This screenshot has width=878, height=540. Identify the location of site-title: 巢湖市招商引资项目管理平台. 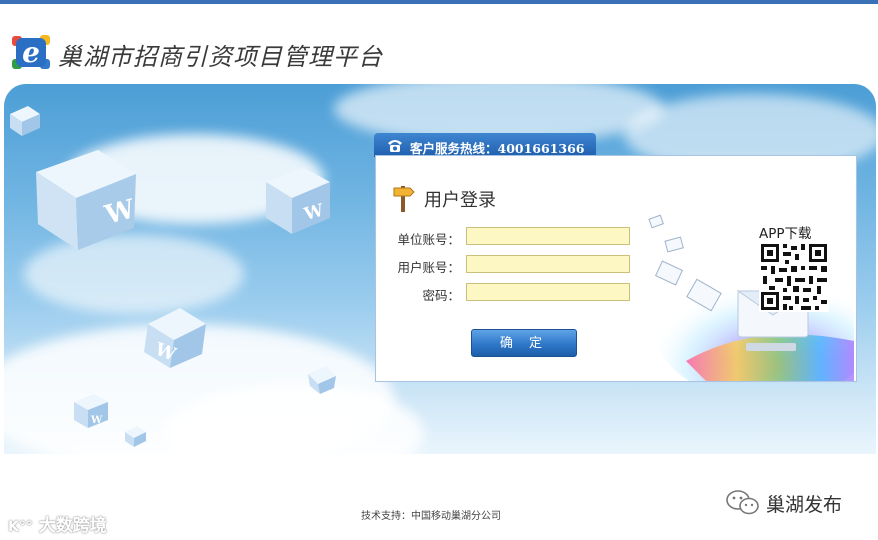
(220, 57).